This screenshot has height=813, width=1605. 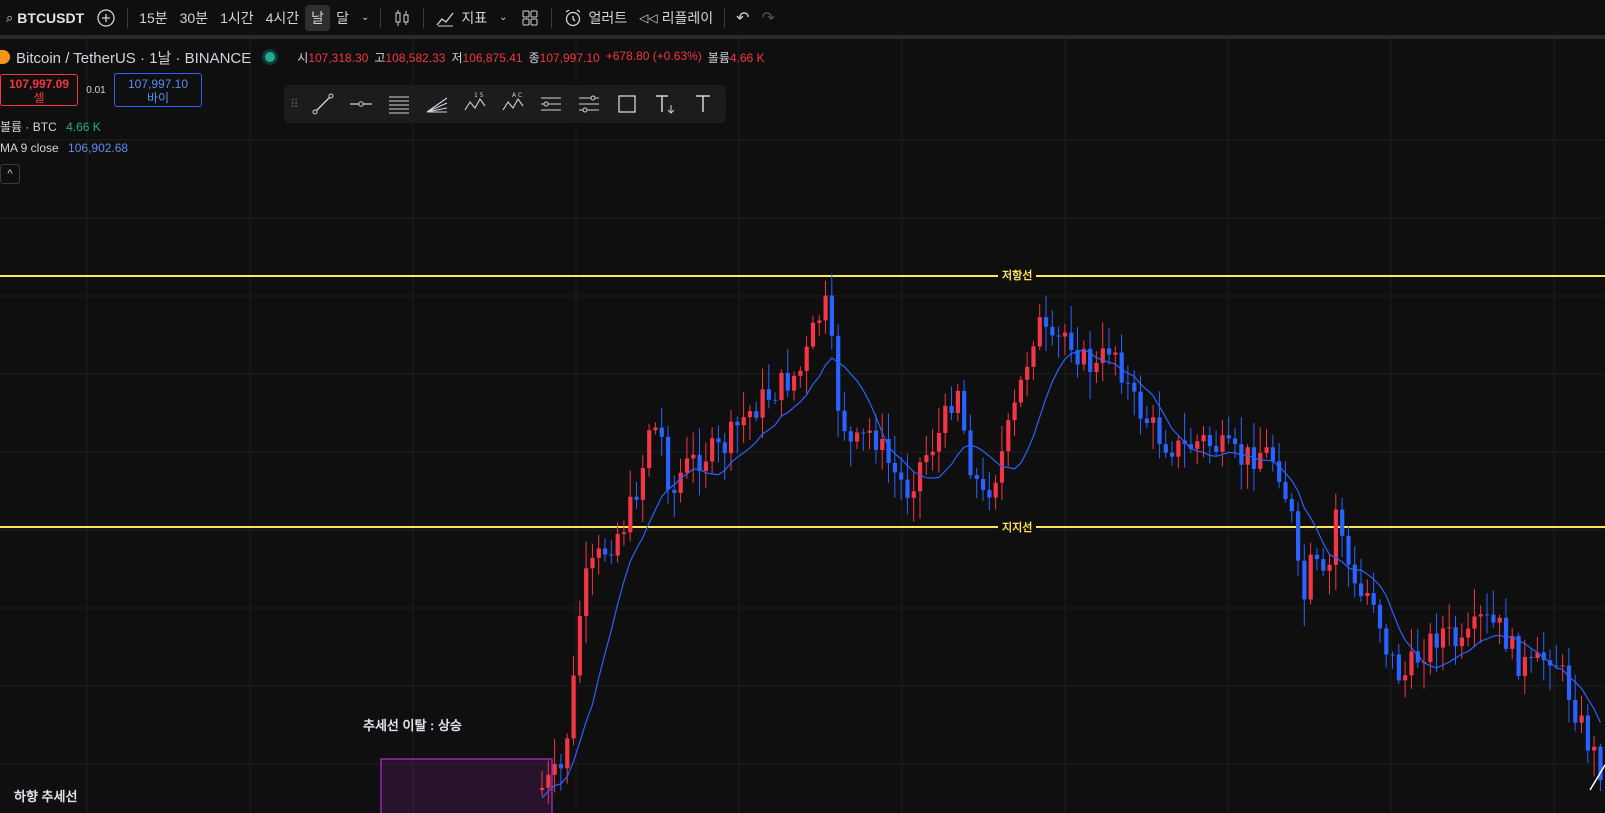 I want to click on interval-dropdown-button: ⌄, so click(x=365, y=18).